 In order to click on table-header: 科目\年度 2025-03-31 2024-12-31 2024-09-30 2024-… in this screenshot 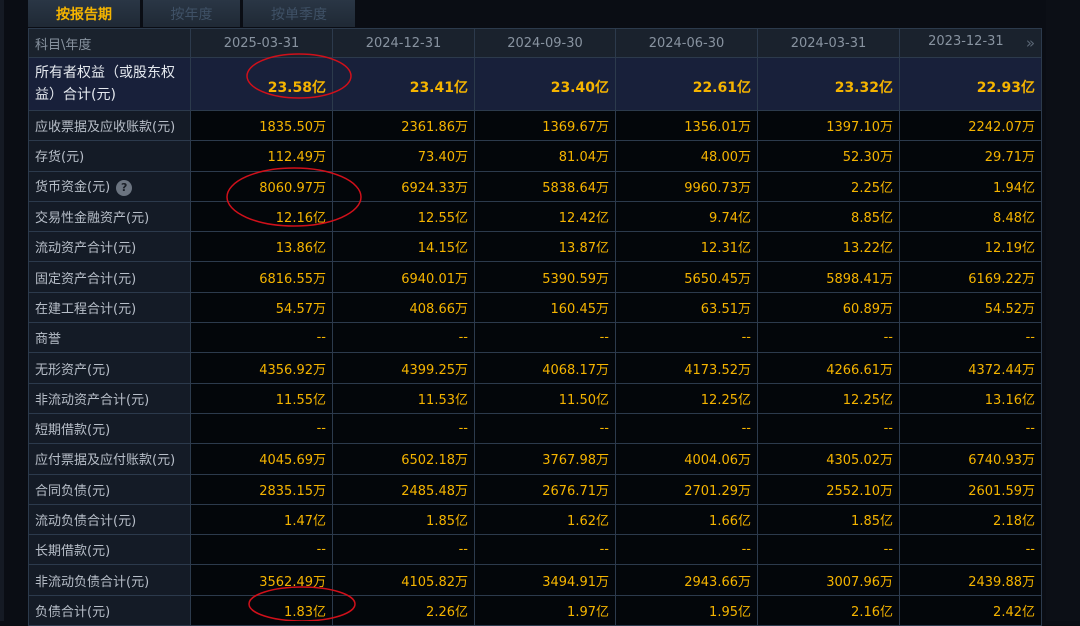, I will do `click(535, 43)`.